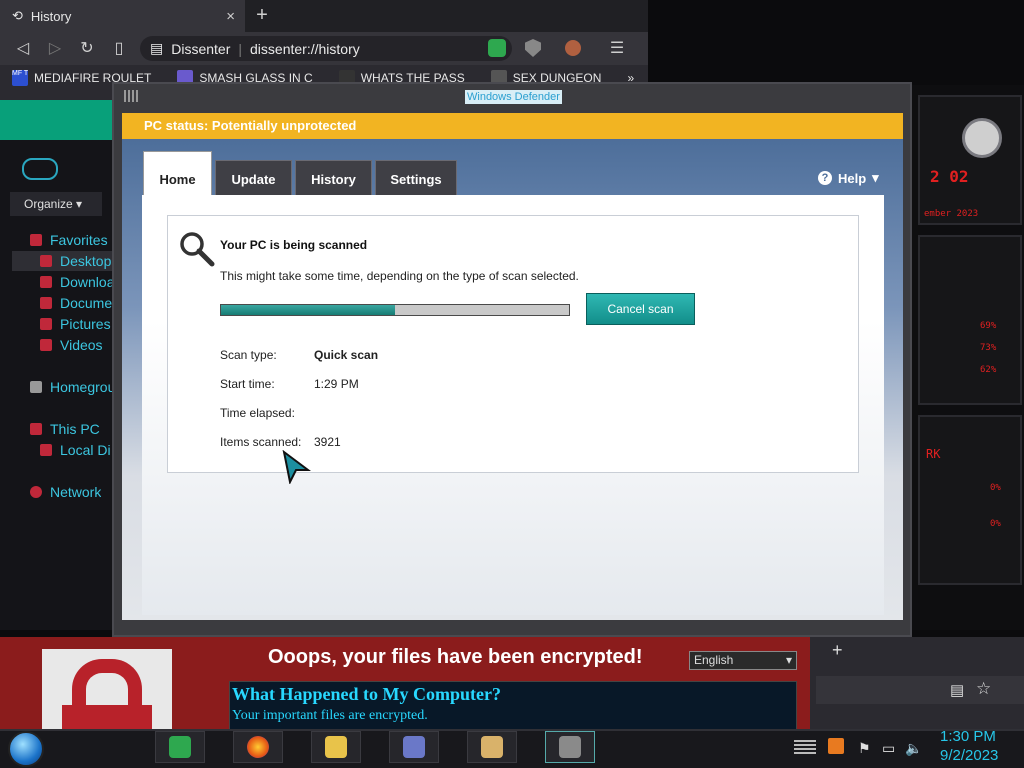  Describe the element at coordinates (17, 15) in the screenshot. I see `history-icon: ⟲` at that location.